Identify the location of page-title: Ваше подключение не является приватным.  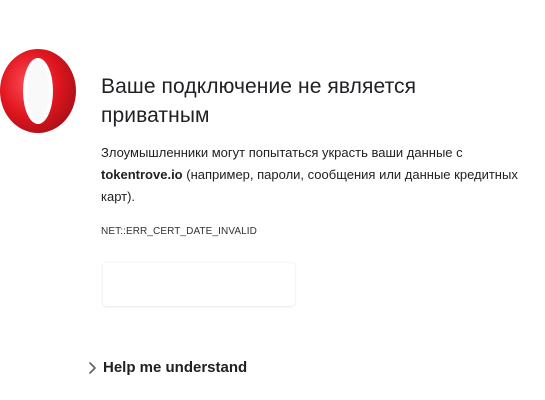
(259, 101).